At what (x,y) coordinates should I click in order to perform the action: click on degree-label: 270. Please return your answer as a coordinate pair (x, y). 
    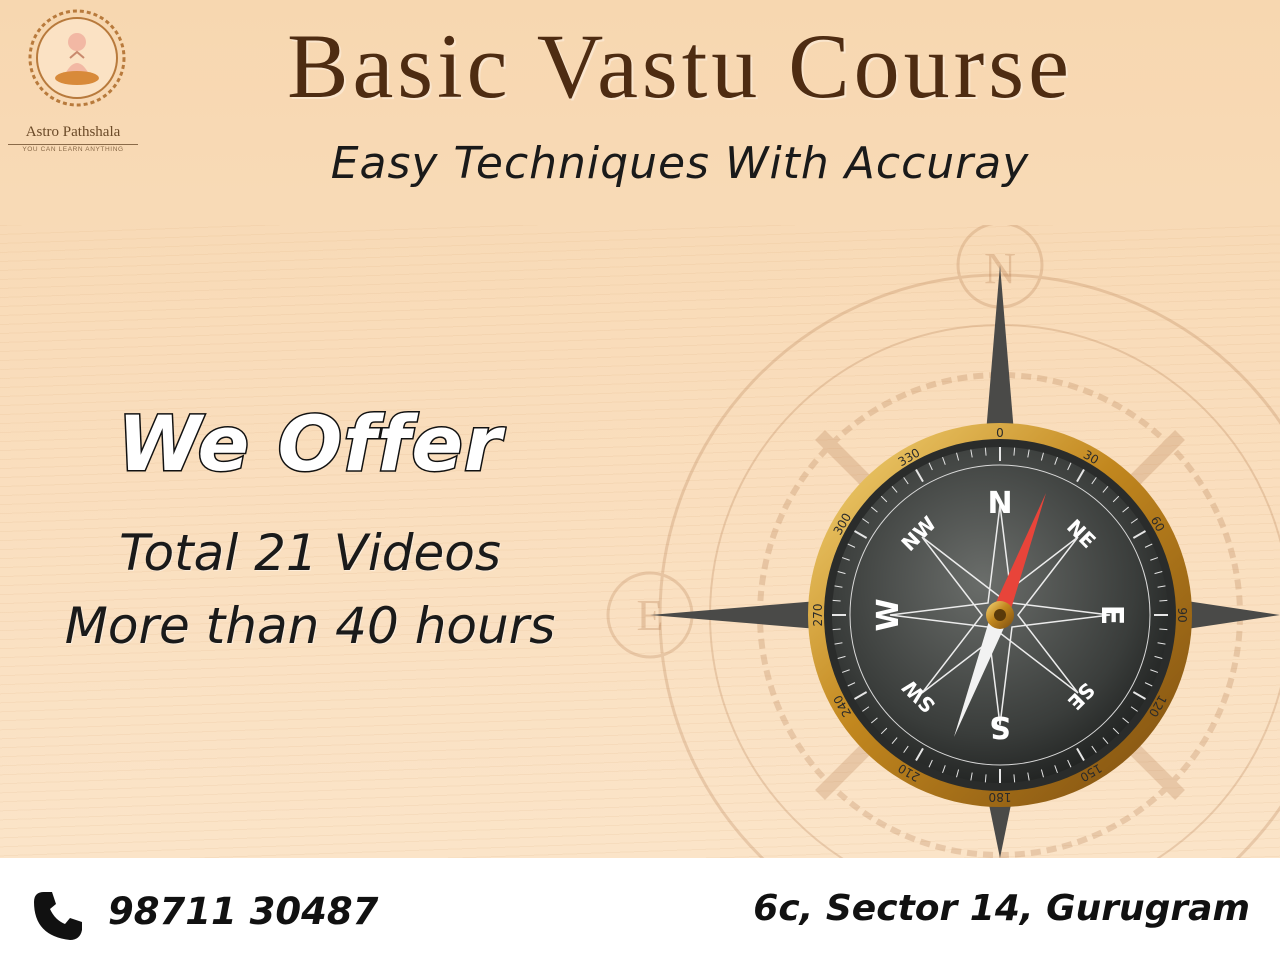
    Looking at the image, I should click on (818, 615).